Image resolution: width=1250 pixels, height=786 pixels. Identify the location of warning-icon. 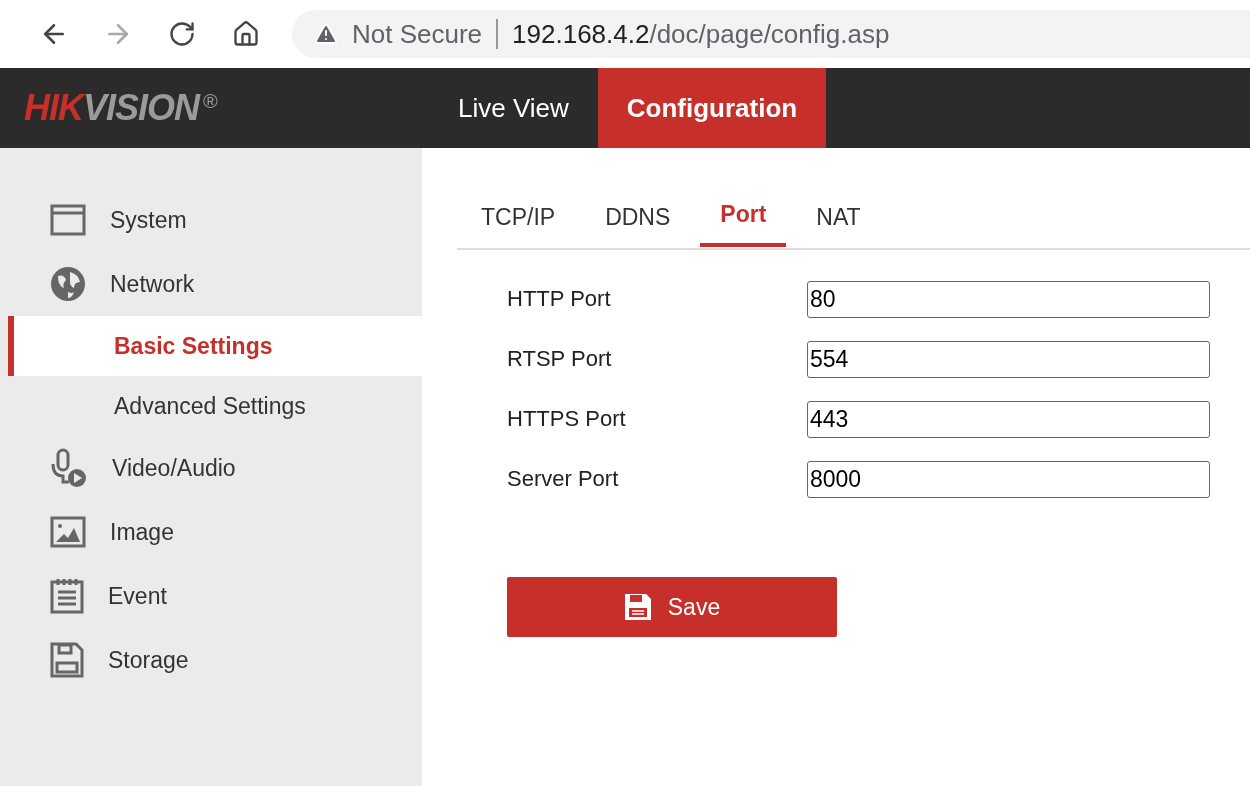
(326, 34).